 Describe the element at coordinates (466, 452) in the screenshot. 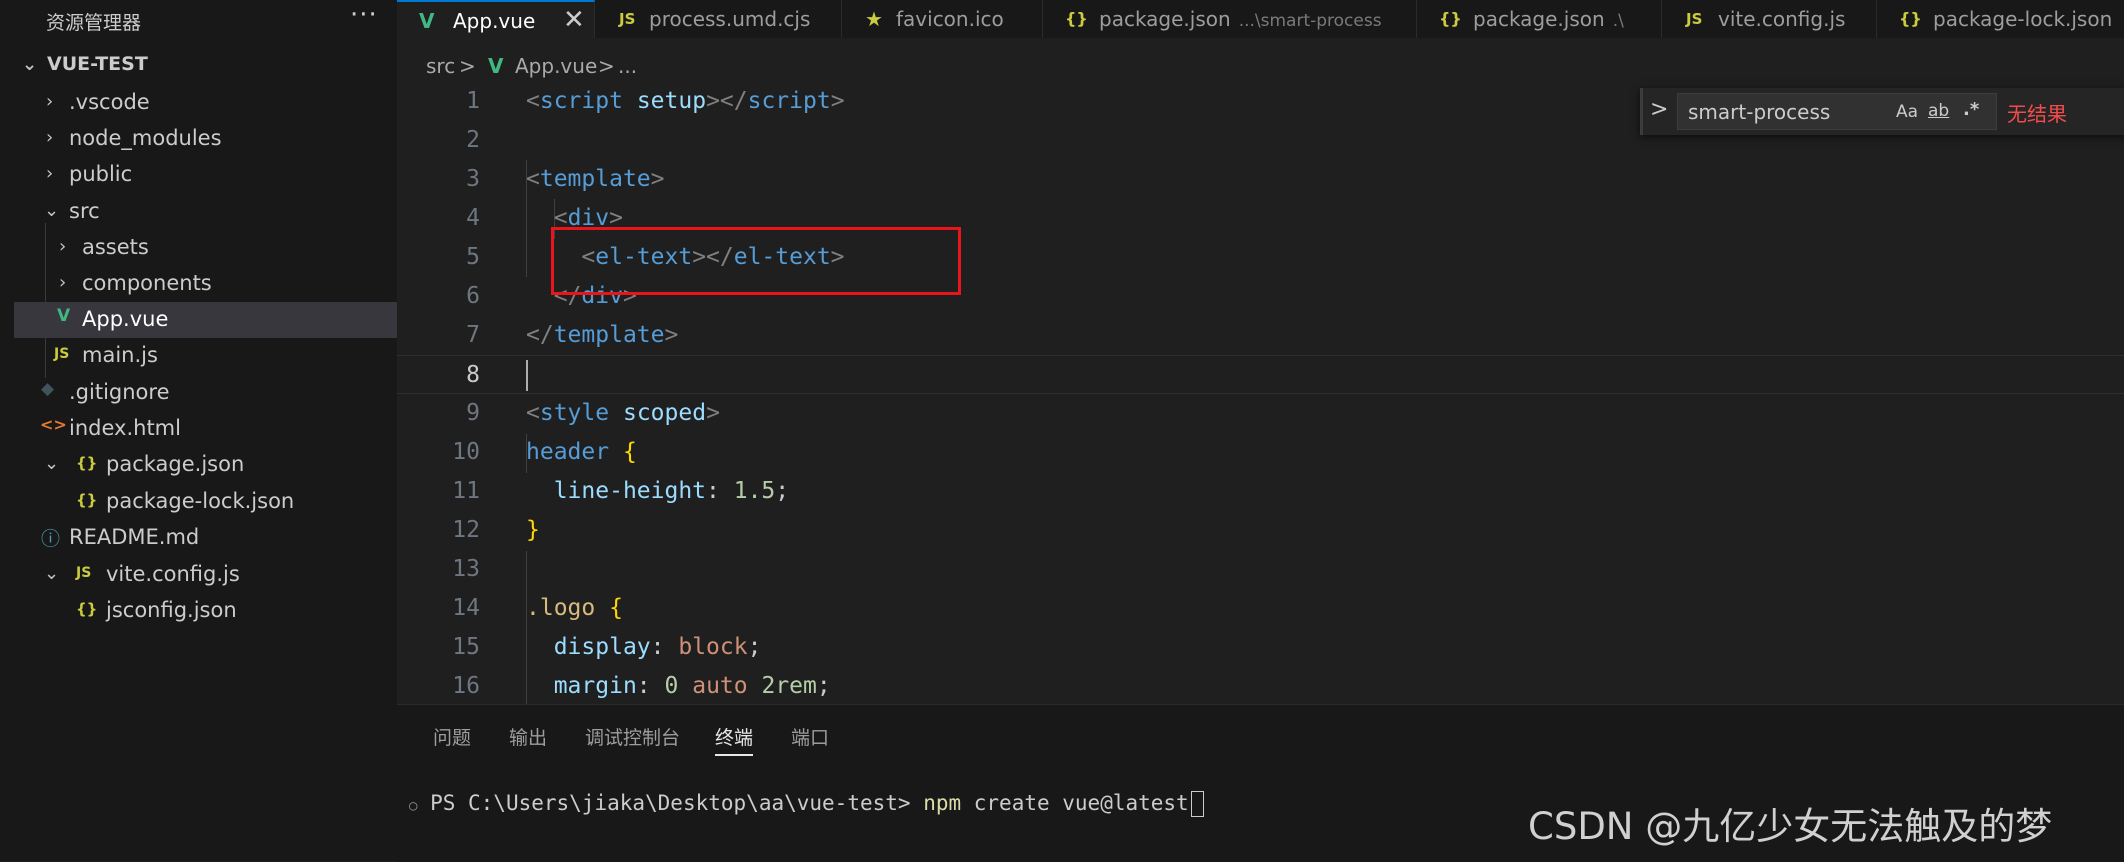

I see `line-number: 10` at that location.